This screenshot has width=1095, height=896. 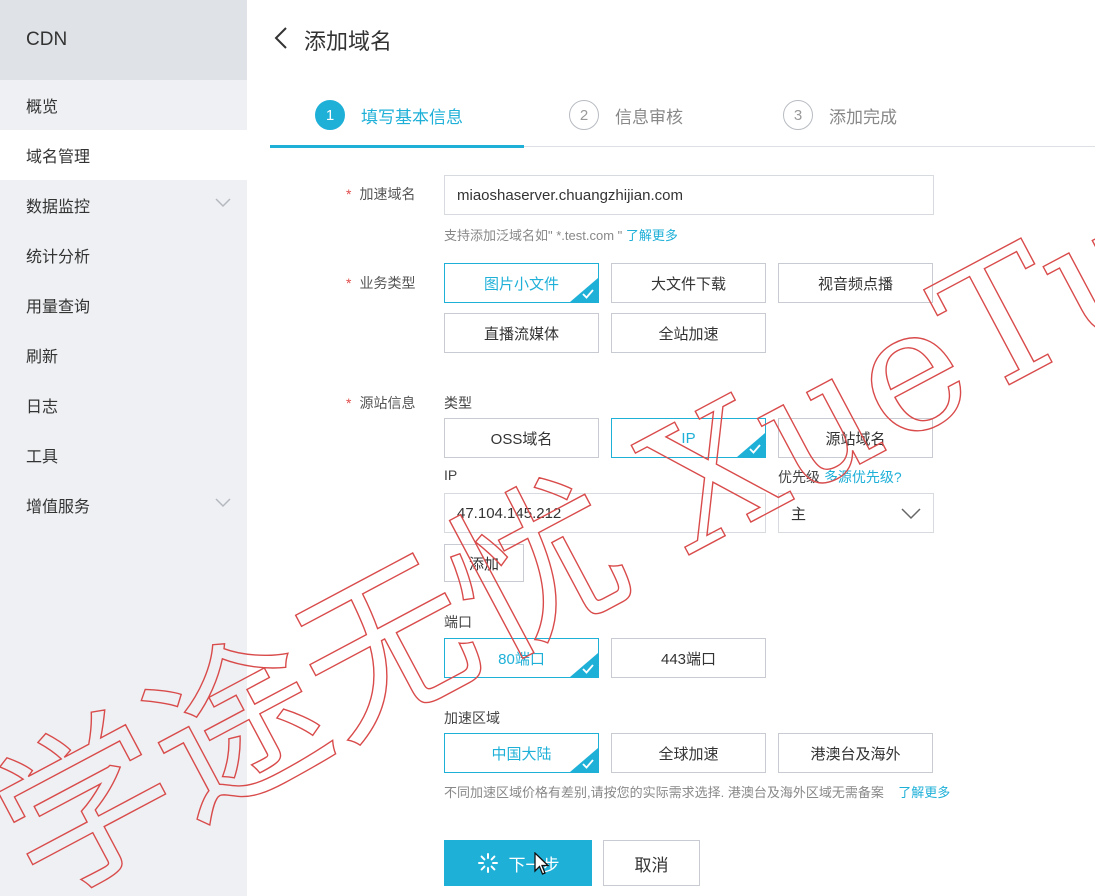 I want to click on sidebar-item-label: 日志, so click(x=42, y=407).